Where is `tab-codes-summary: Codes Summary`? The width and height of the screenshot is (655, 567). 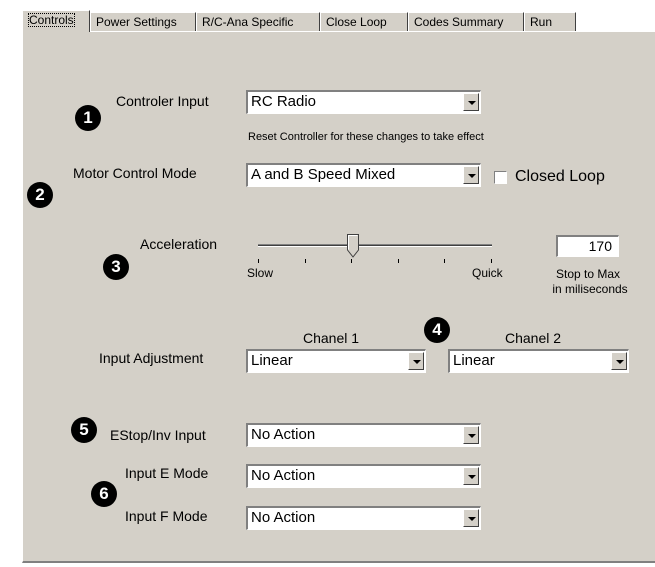
tab-codes-summary: Codes Summary is located at coordinates (466, 21).